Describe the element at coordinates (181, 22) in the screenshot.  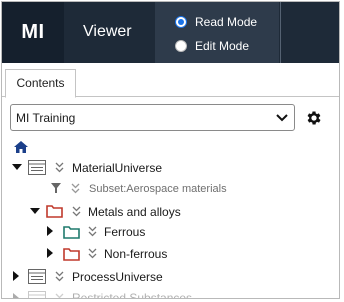
I see `radio-button-checked` at that location.